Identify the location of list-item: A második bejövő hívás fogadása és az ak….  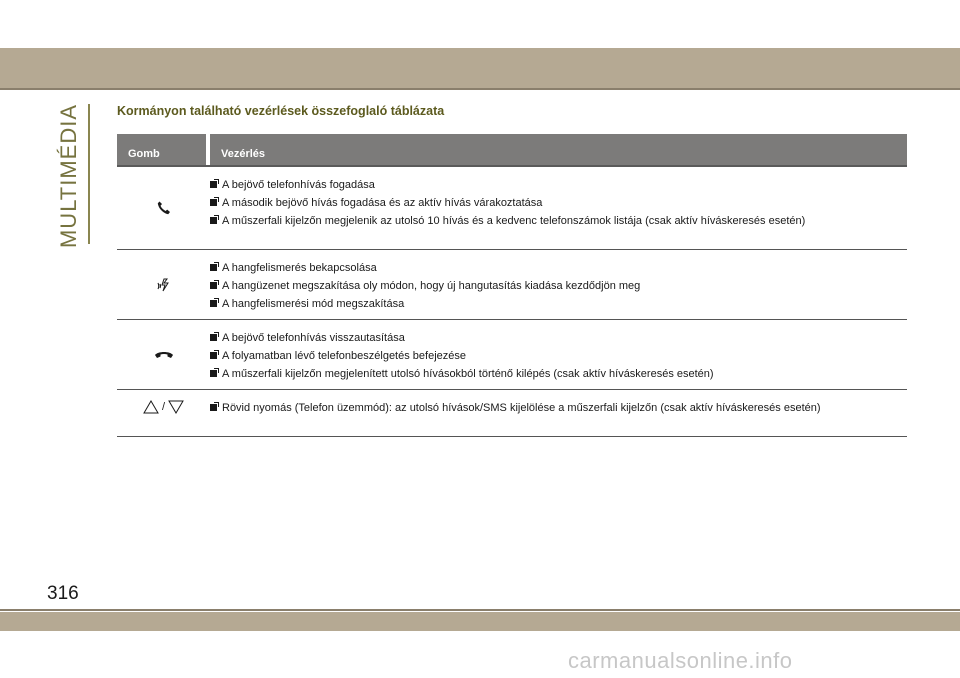
(558, 203).